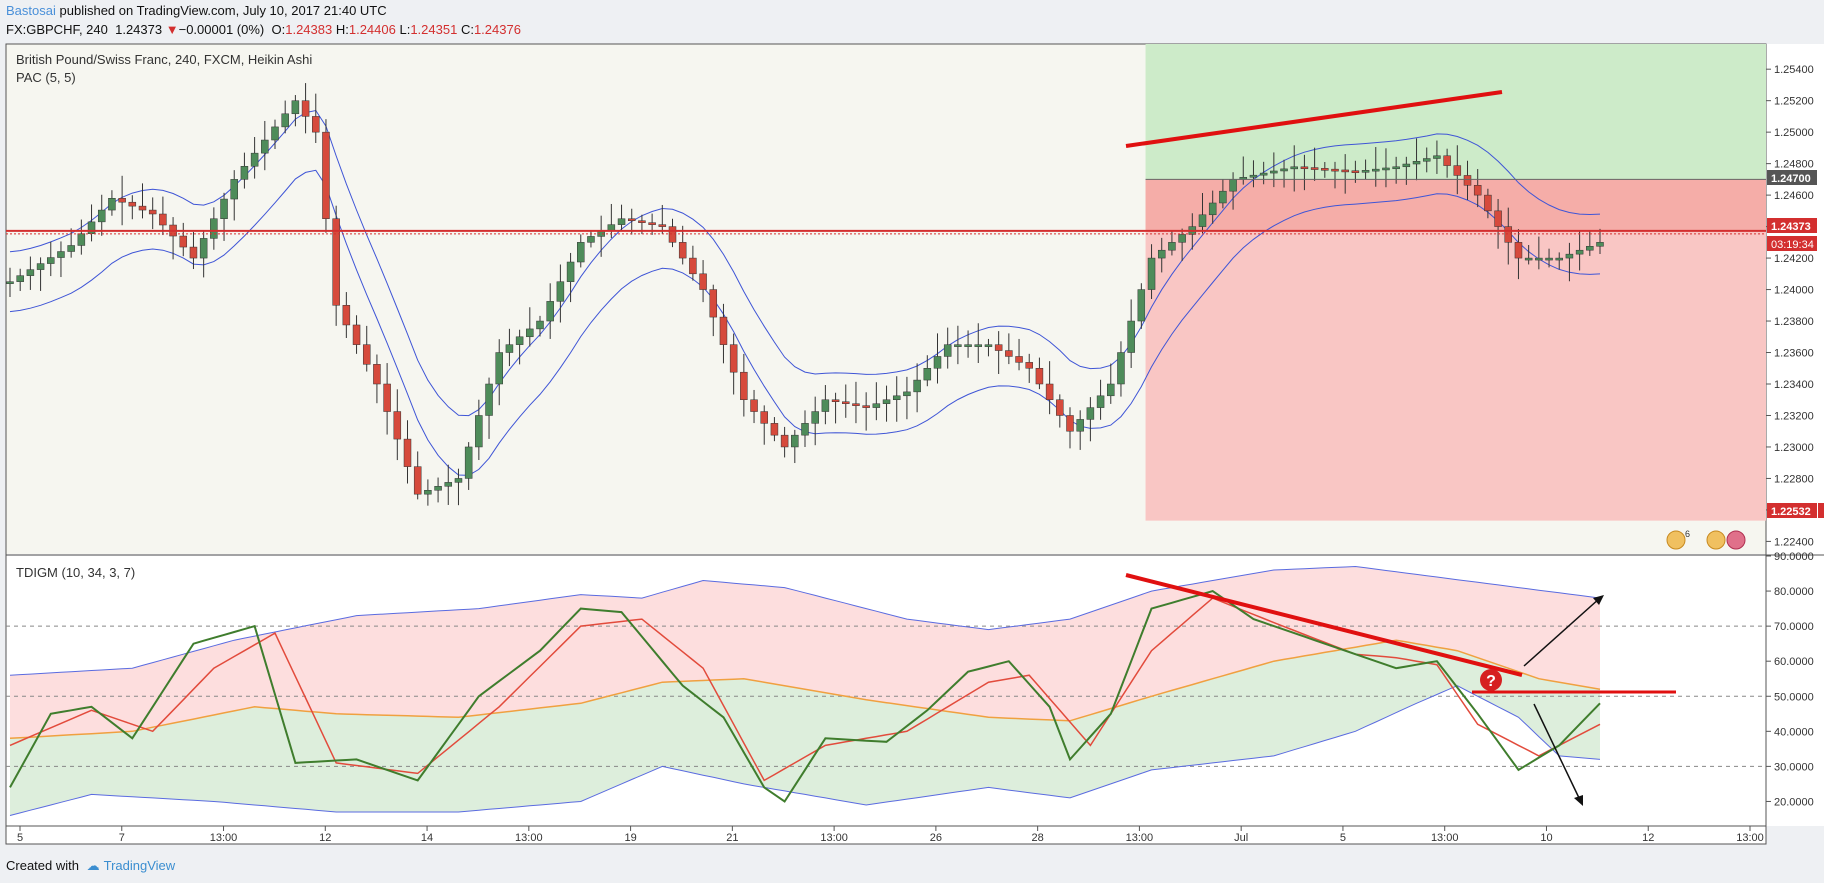 This screenshot has width=1824, height=883. What do you see at coordinates (122, 838) in the screenshot?
I see `x-tick-label: 7` at bounding box center [122, 838].